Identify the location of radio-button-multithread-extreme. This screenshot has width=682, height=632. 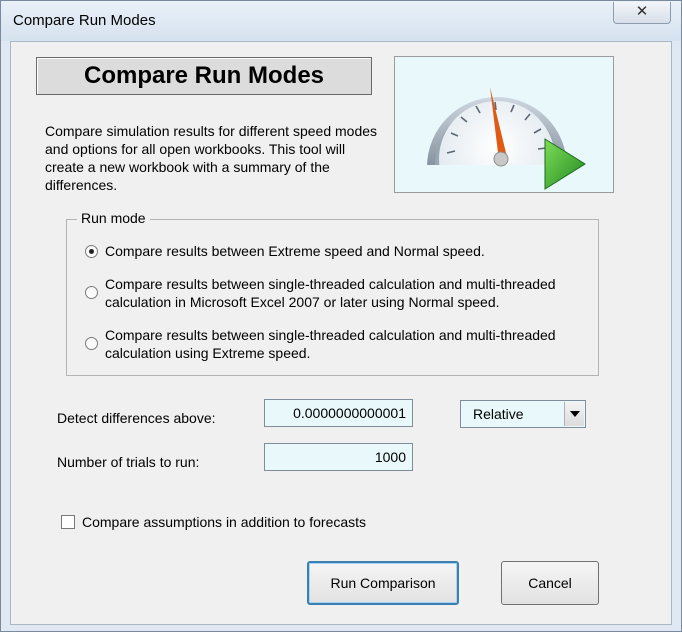
(91, 343).